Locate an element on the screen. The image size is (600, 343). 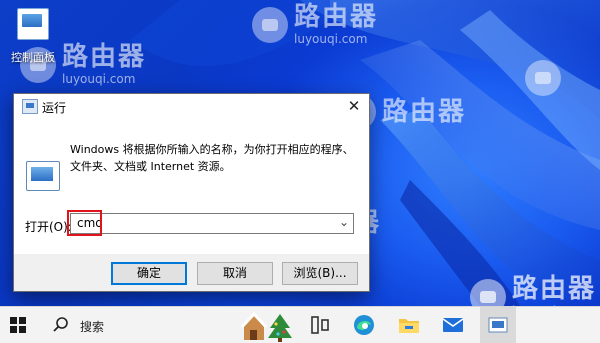
file-explorer-icon is located at coordinates (409, 325).